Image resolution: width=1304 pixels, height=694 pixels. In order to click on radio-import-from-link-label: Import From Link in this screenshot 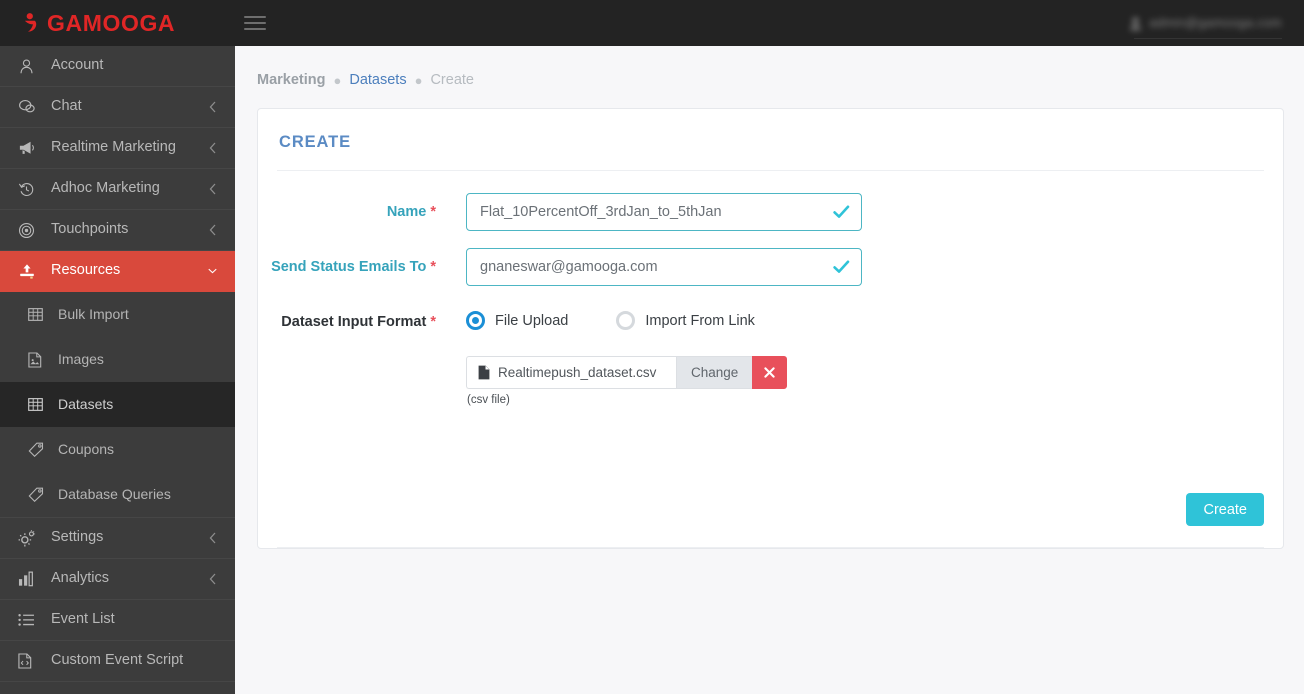, I will do `click(700, 320)`.